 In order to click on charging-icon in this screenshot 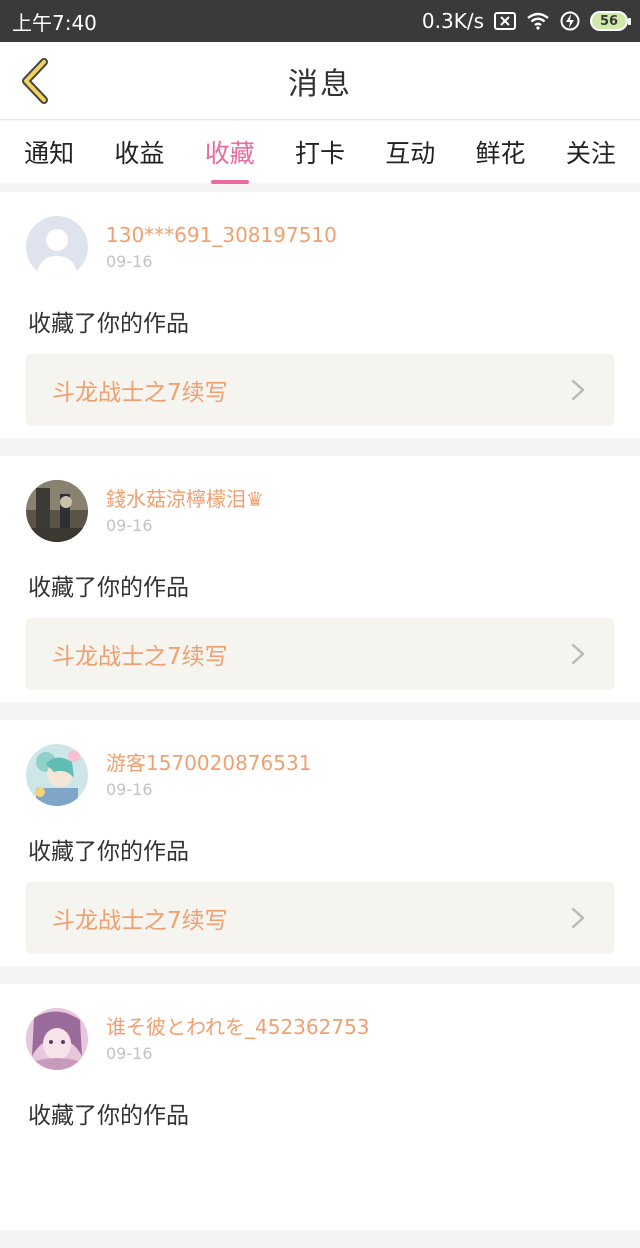, I will do `click(570, 21)`.